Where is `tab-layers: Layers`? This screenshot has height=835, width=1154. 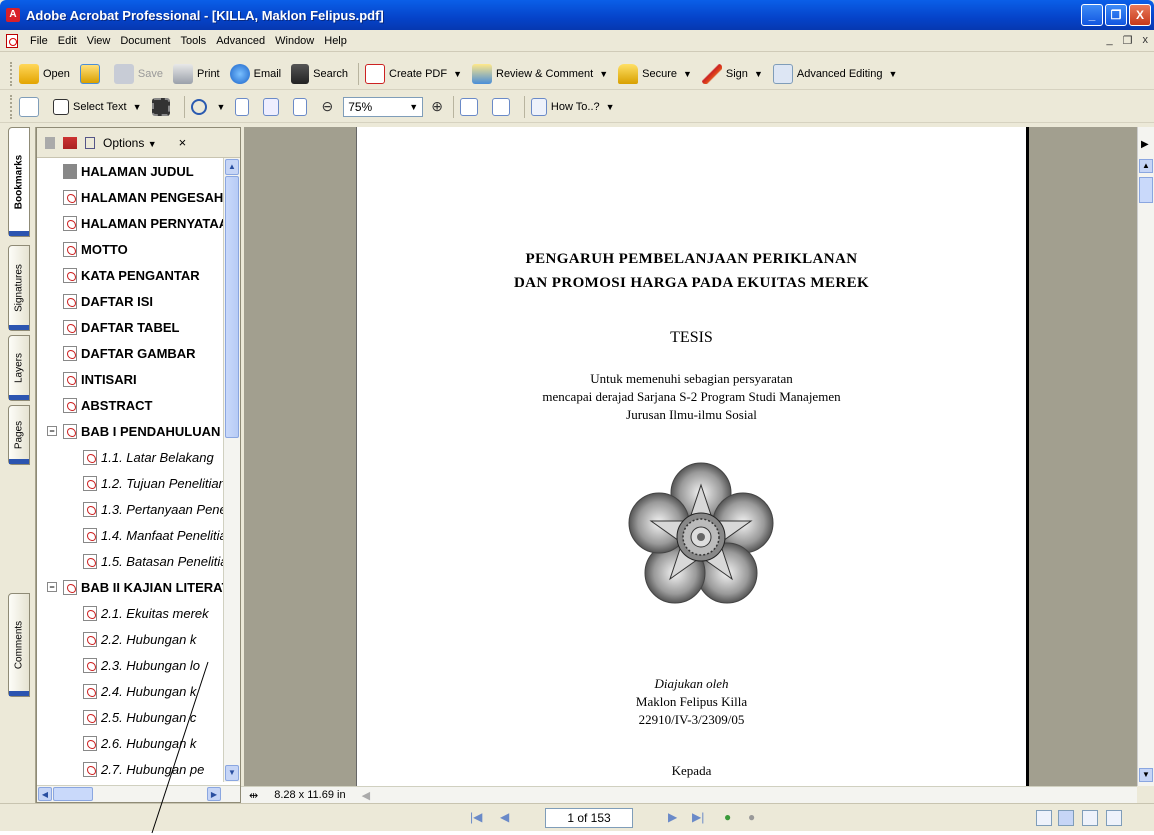 tab-layers: Layers is located at coordinates (19, 368).